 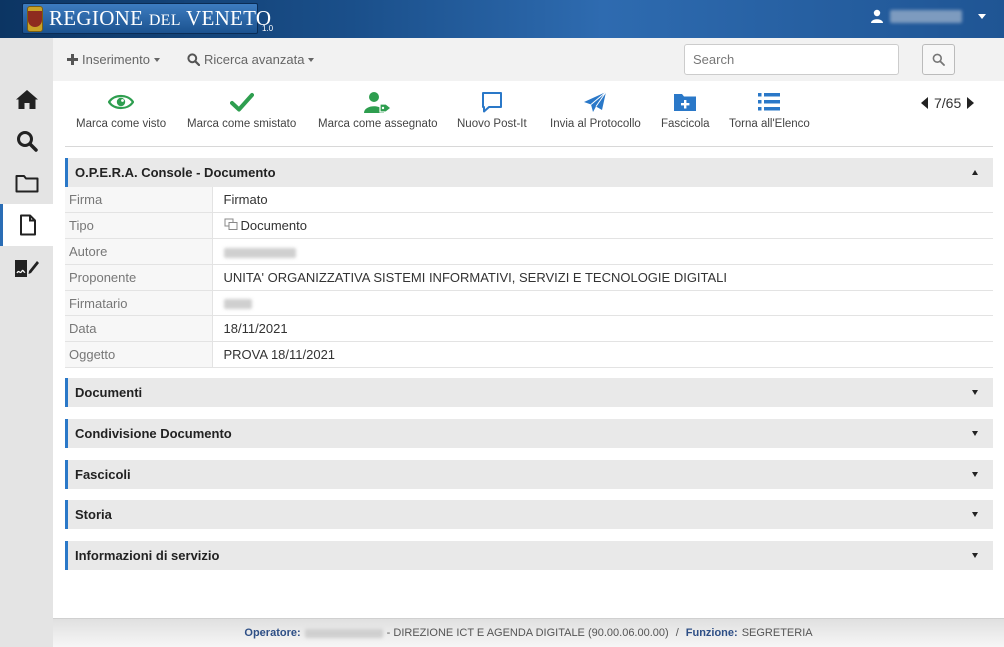 I want to click on user-menu, so click(x=928, y=16).